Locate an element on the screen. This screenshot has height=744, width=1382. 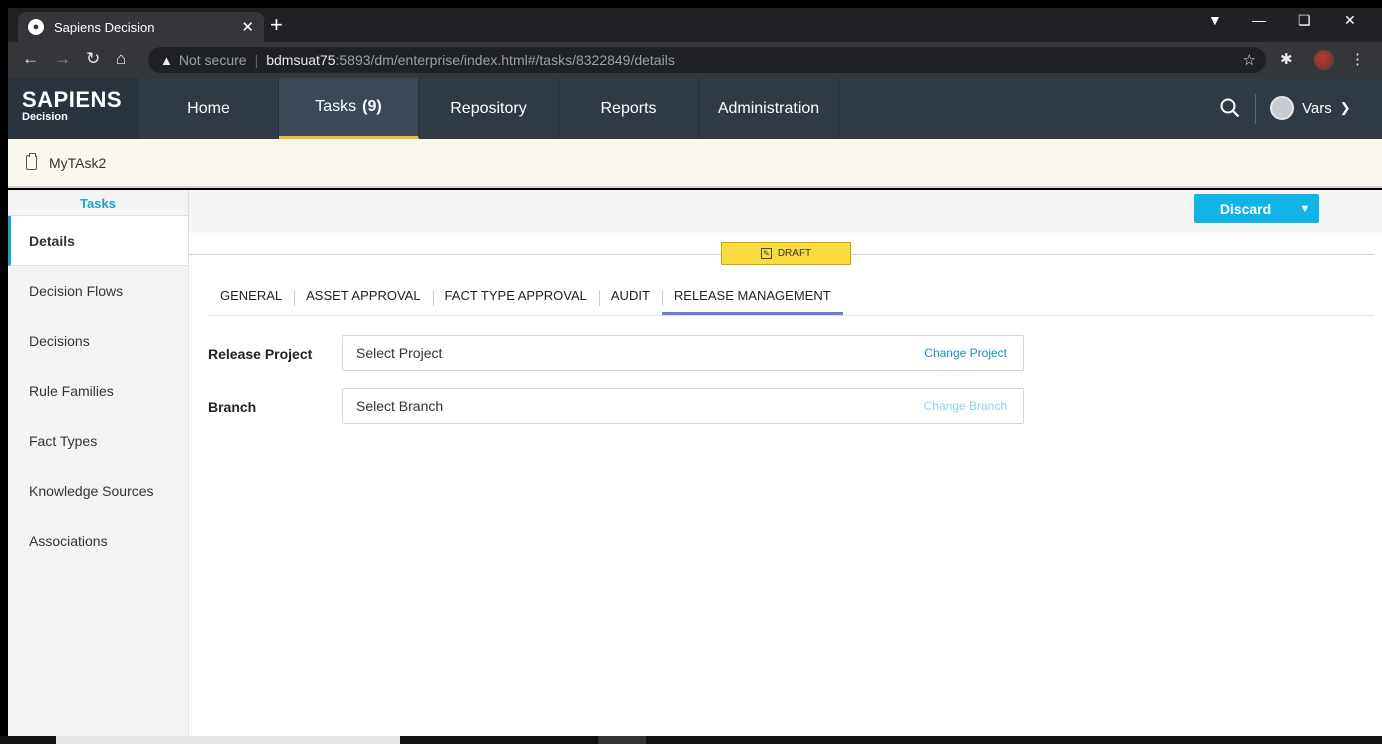
sidebar-item-rule-families: Rule Families is located at coordinates (98, 391).